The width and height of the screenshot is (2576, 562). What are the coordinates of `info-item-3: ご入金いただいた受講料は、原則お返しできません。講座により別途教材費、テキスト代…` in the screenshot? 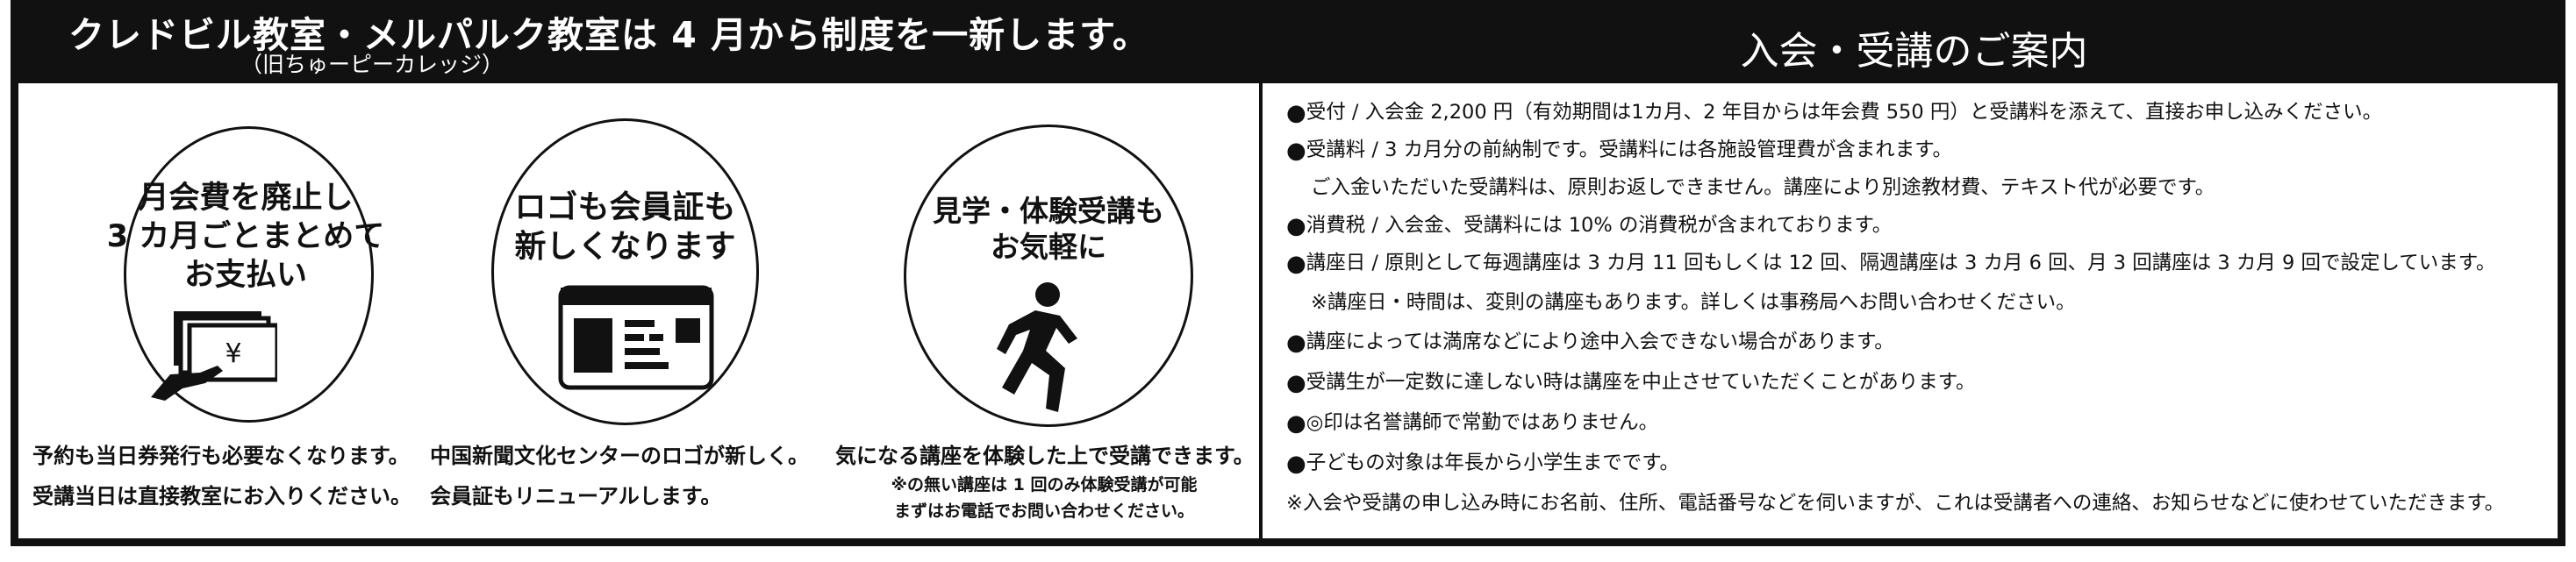 It's located at (1763, 187).